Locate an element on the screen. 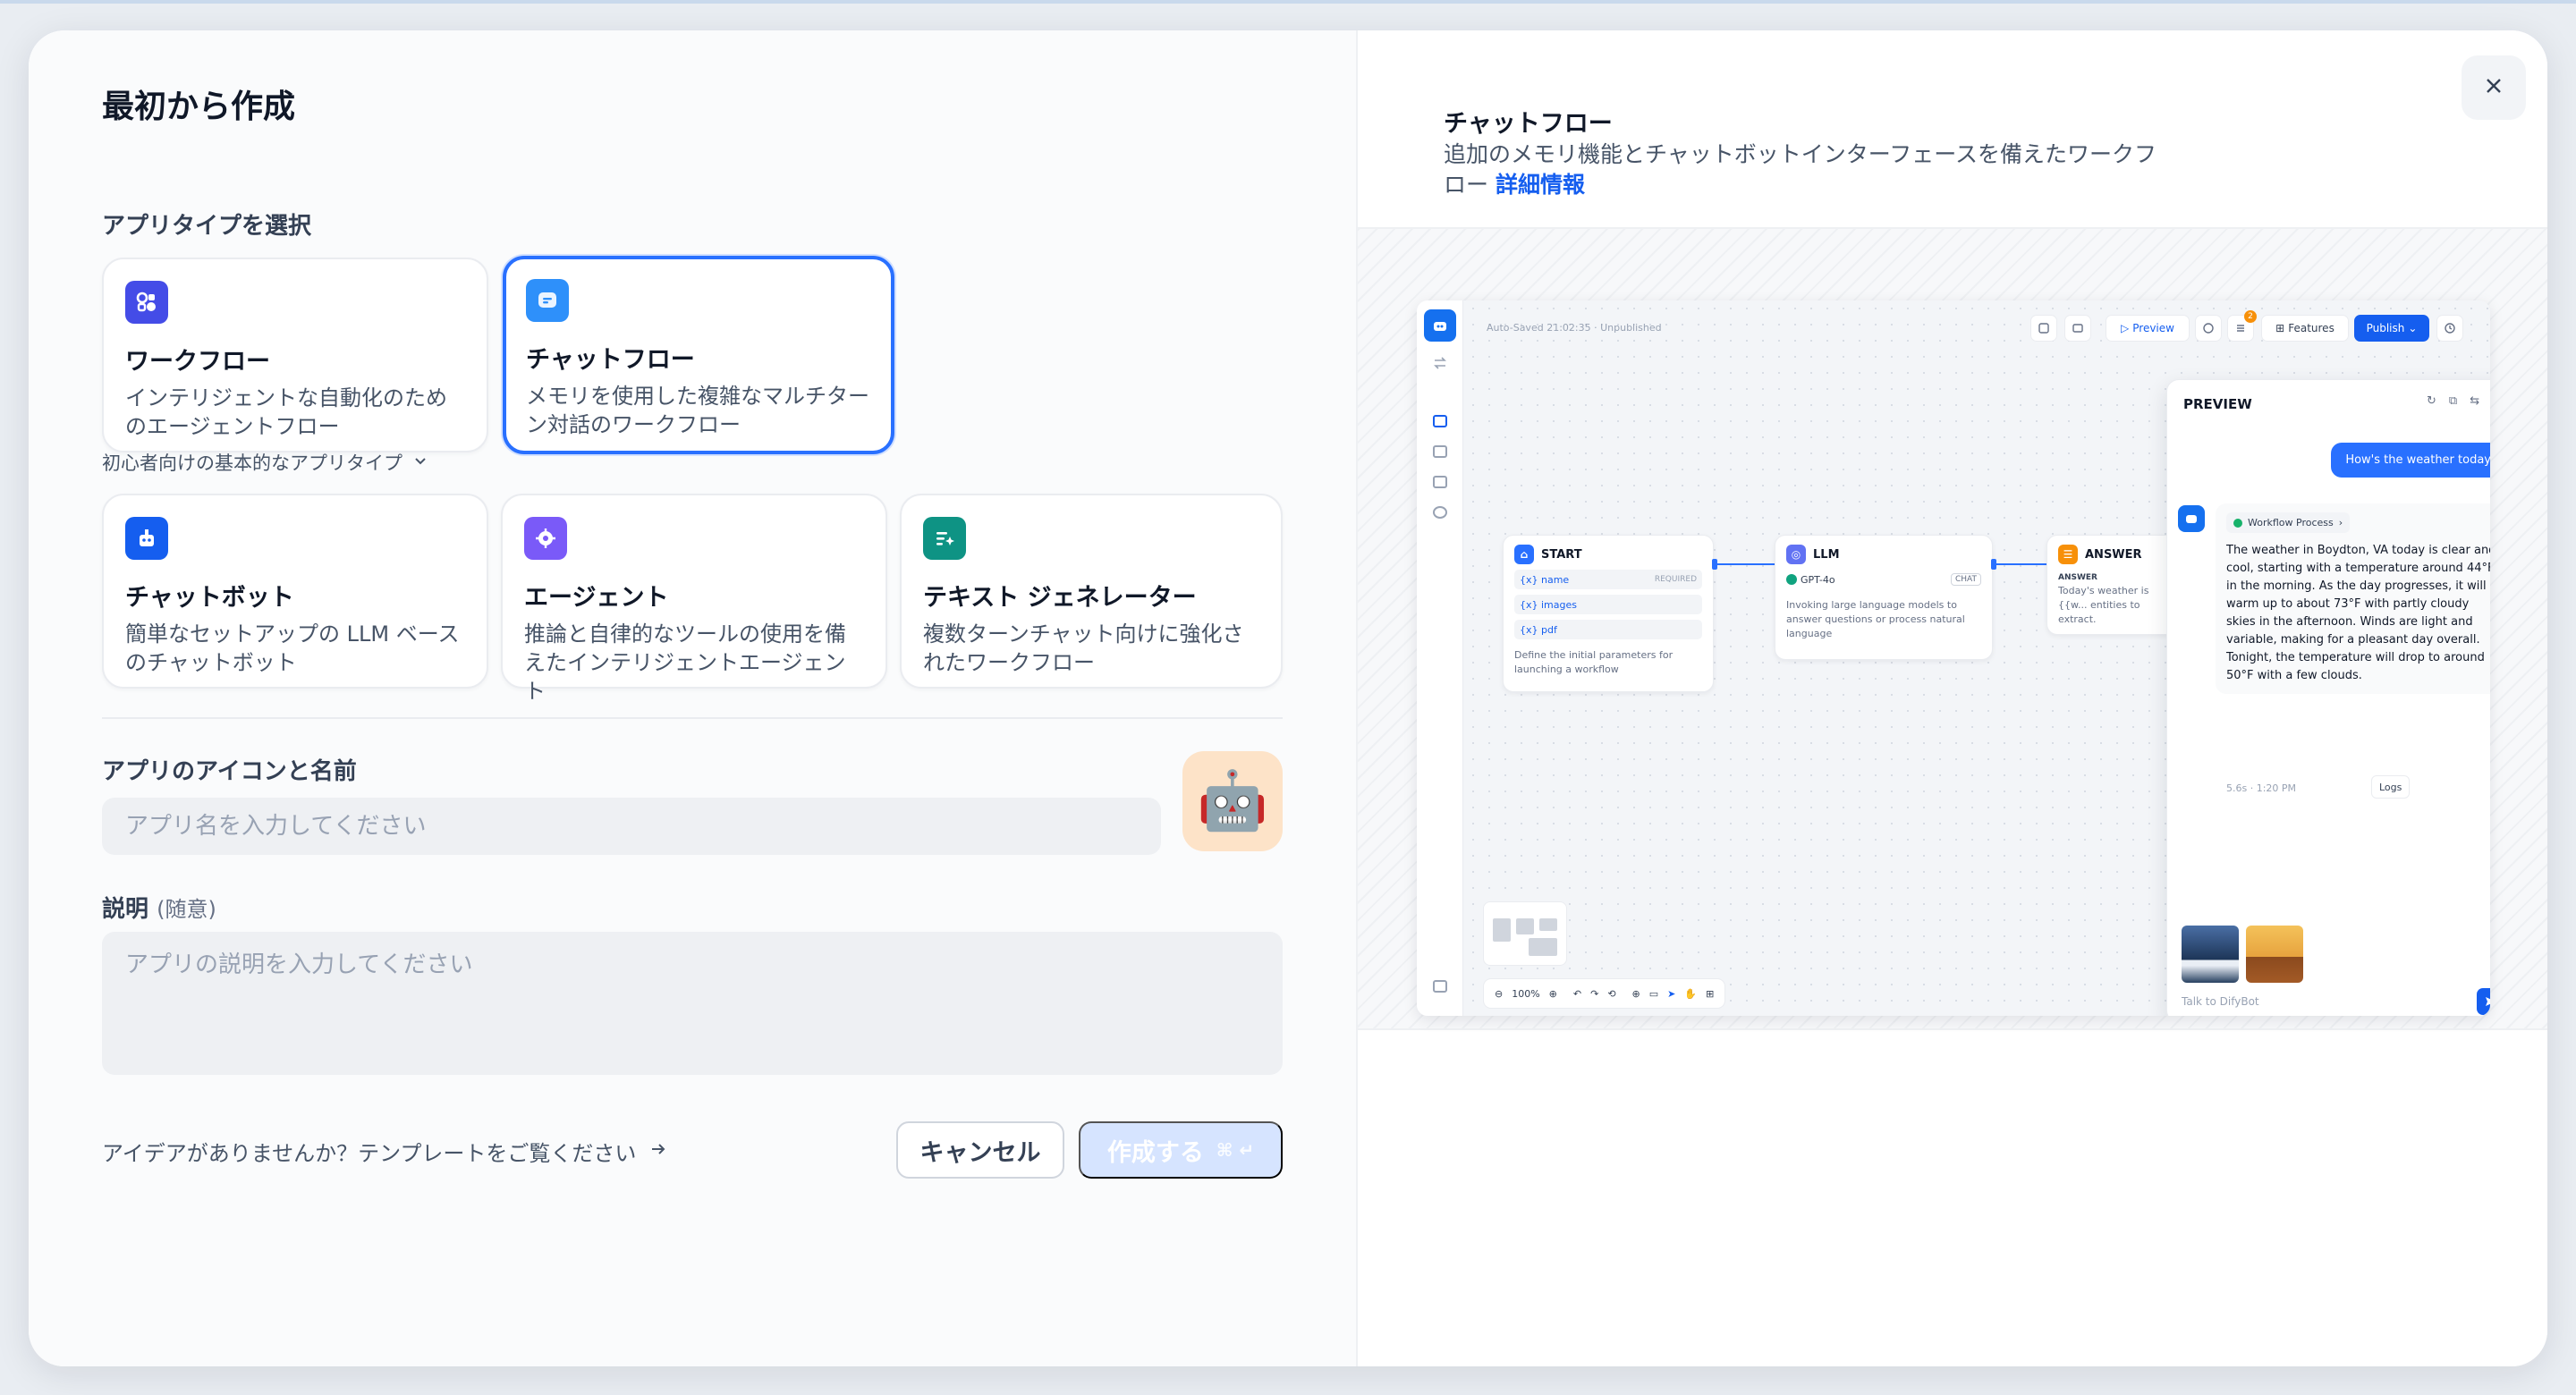  keyboard-shortcut: ⌘ ↵ is located at coordinates (1235, 1150).